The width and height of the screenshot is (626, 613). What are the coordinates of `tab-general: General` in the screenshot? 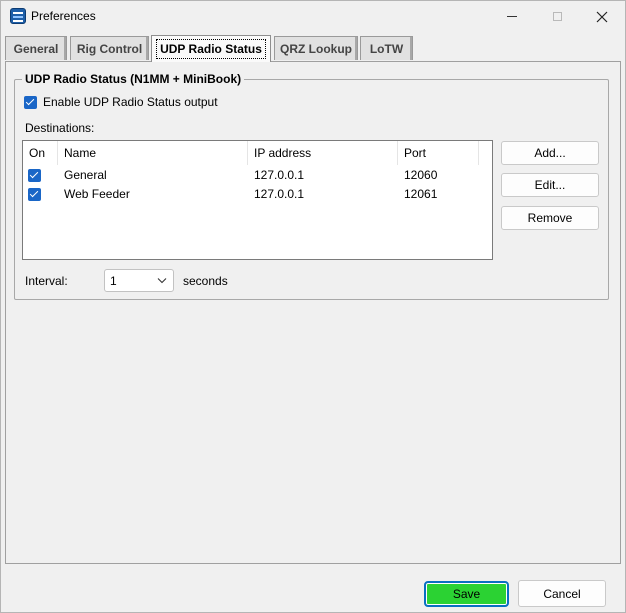 It's located at (36, 48).